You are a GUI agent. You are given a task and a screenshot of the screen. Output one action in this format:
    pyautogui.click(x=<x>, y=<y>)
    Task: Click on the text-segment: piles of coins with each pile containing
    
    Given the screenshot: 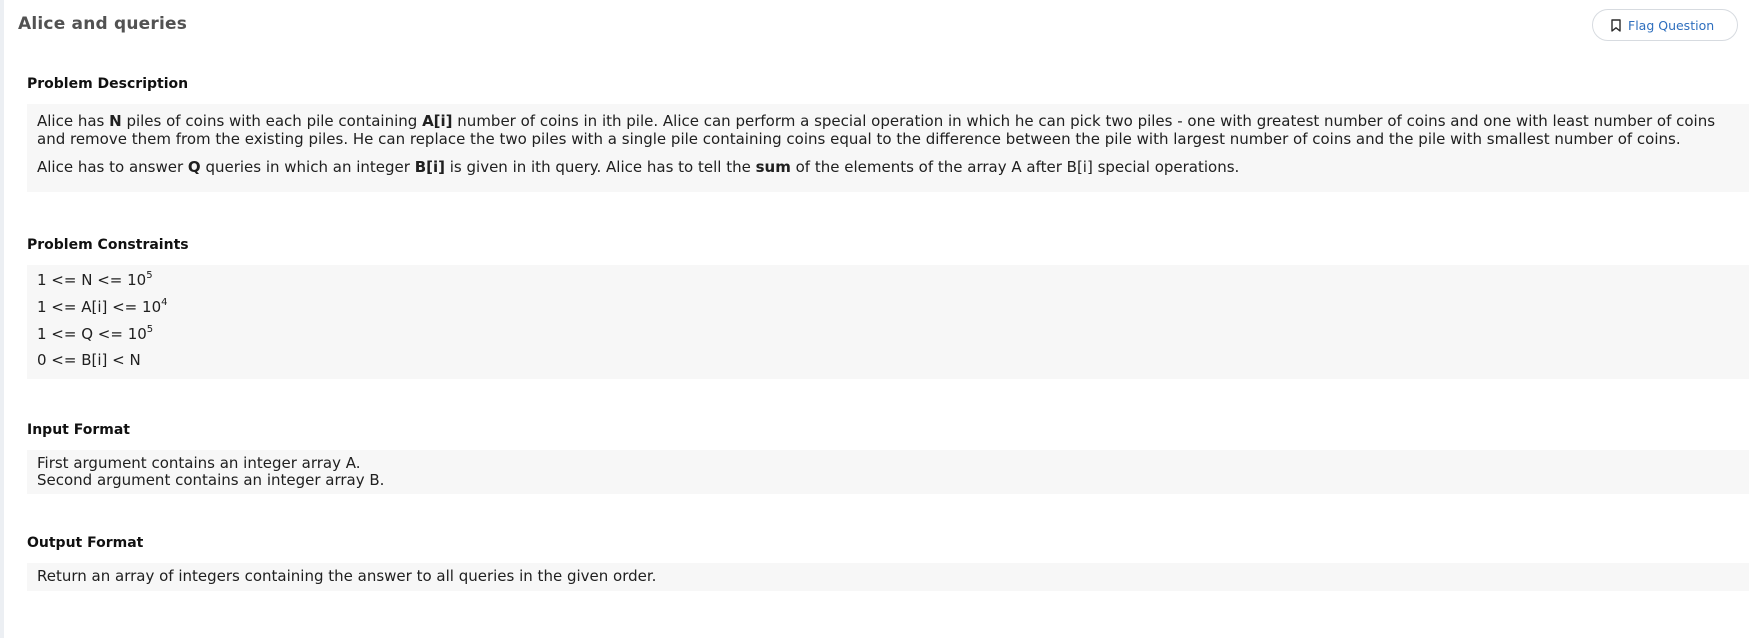 What is the action you would take?
    pyautogui.click(x=272, y=121)
    